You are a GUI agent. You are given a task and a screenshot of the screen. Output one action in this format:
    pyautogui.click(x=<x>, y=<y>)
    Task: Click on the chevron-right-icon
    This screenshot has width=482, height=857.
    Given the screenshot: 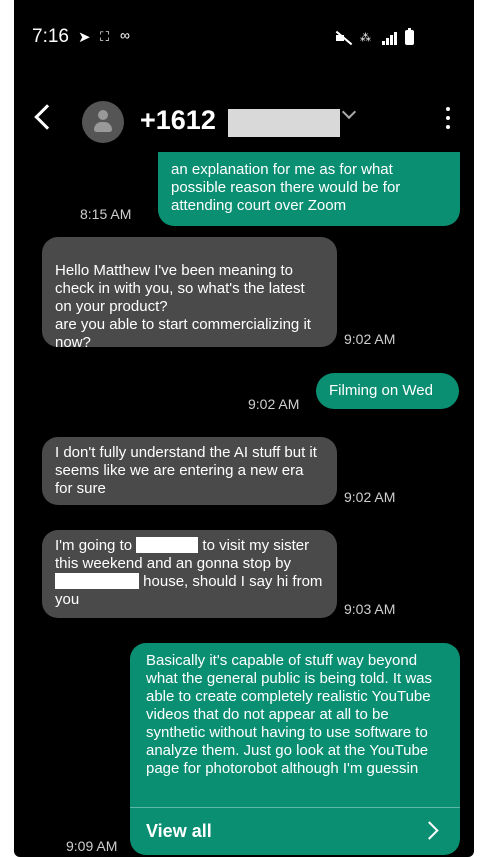 What is the action you would take?
    pyautogui.click(x=429, y=830)
    